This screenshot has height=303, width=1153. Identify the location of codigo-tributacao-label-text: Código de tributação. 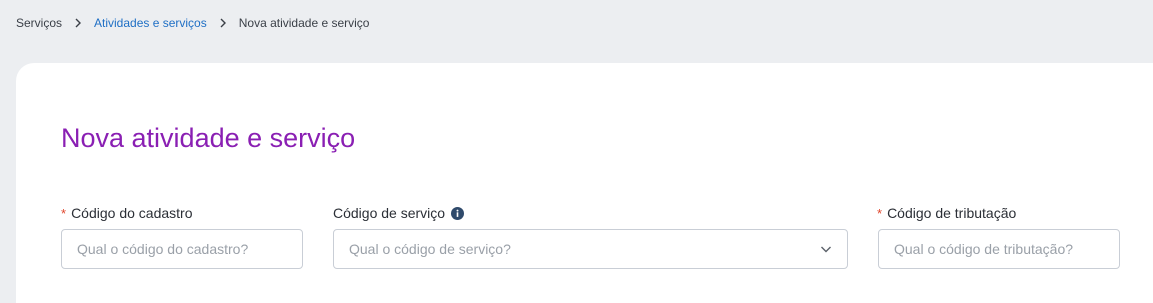
(952, 213).